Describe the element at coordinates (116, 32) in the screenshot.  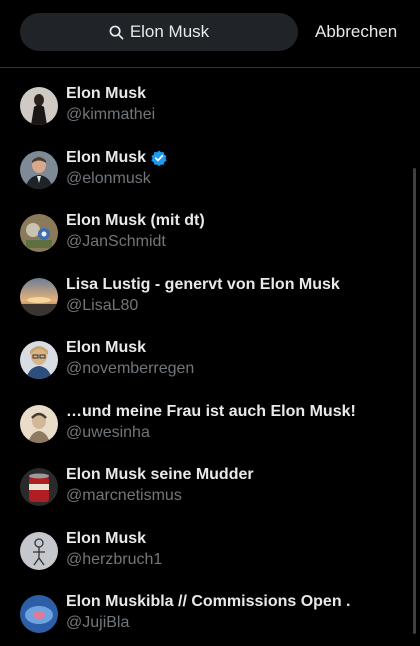
I see `search-icon` at that location.